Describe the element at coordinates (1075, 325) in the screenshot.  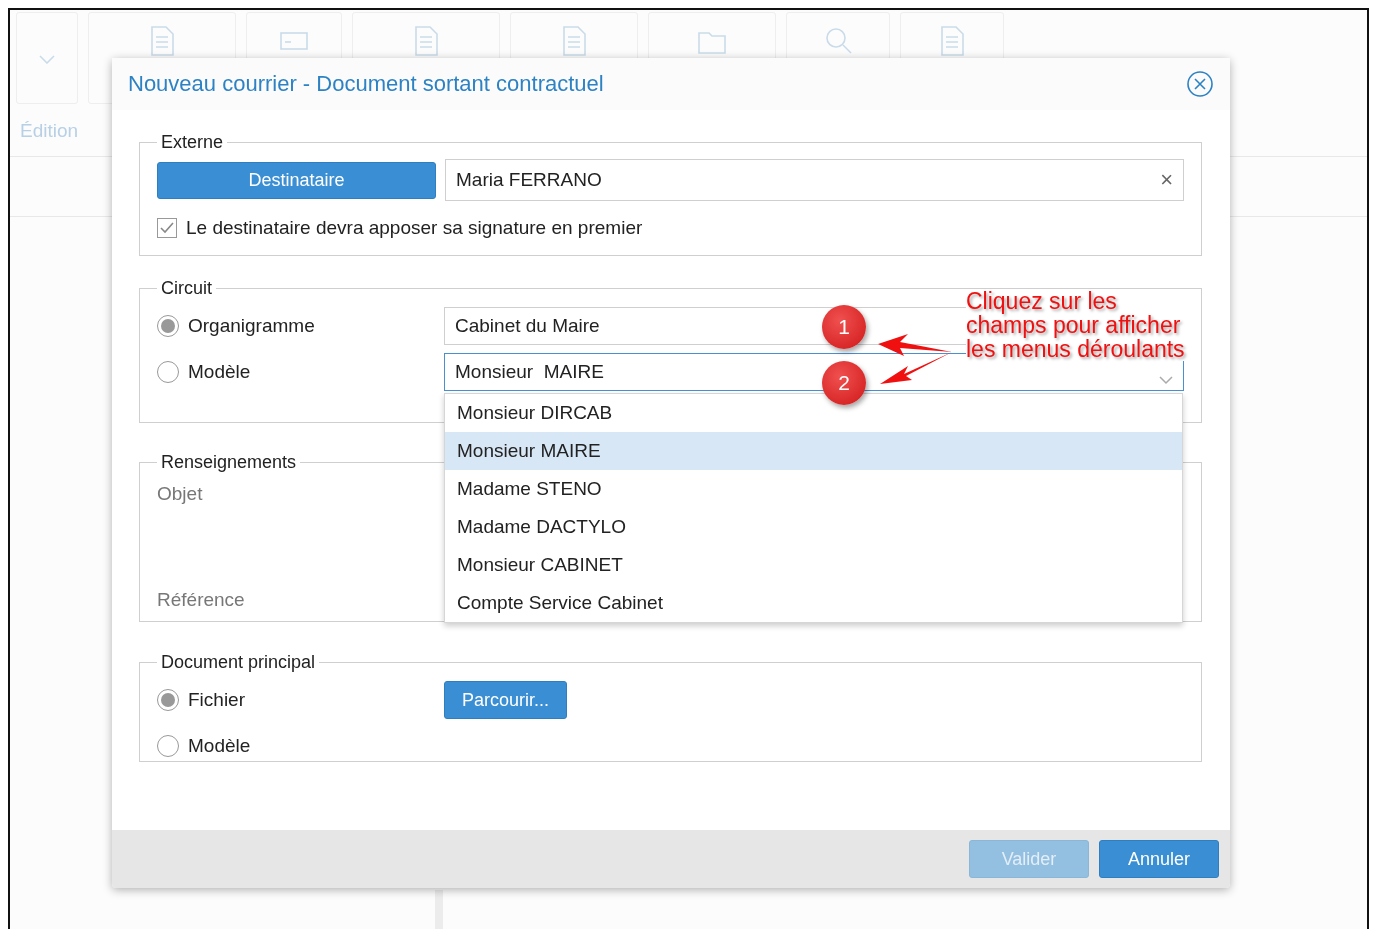
I see `annotation-tooltip: Cliquez sur les champs pour afficher les menus déroulants` at that location.